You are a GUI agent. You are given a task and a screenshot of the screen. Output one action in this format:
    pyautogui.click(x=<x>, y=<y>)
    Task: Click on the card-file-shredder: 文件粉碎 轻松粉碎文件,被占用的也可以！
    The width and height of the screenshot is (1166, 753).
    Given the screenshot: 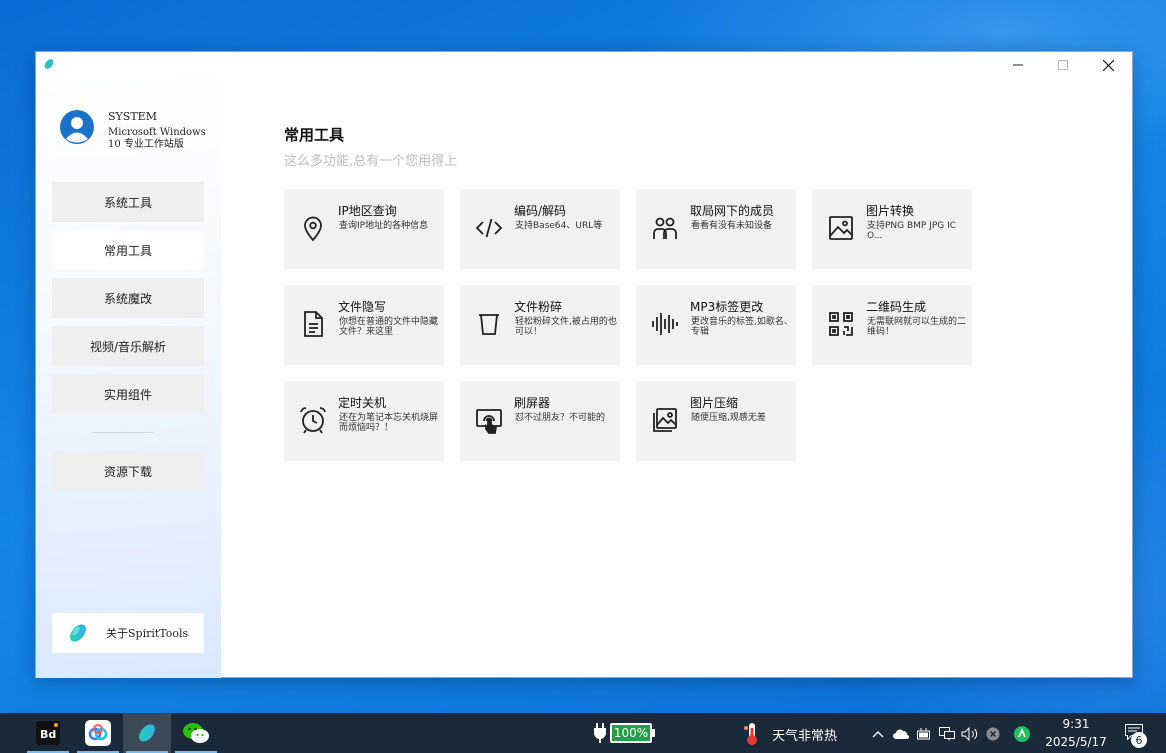 What is the action you would take?
    pyautogui.click(x=540, y=325)
    